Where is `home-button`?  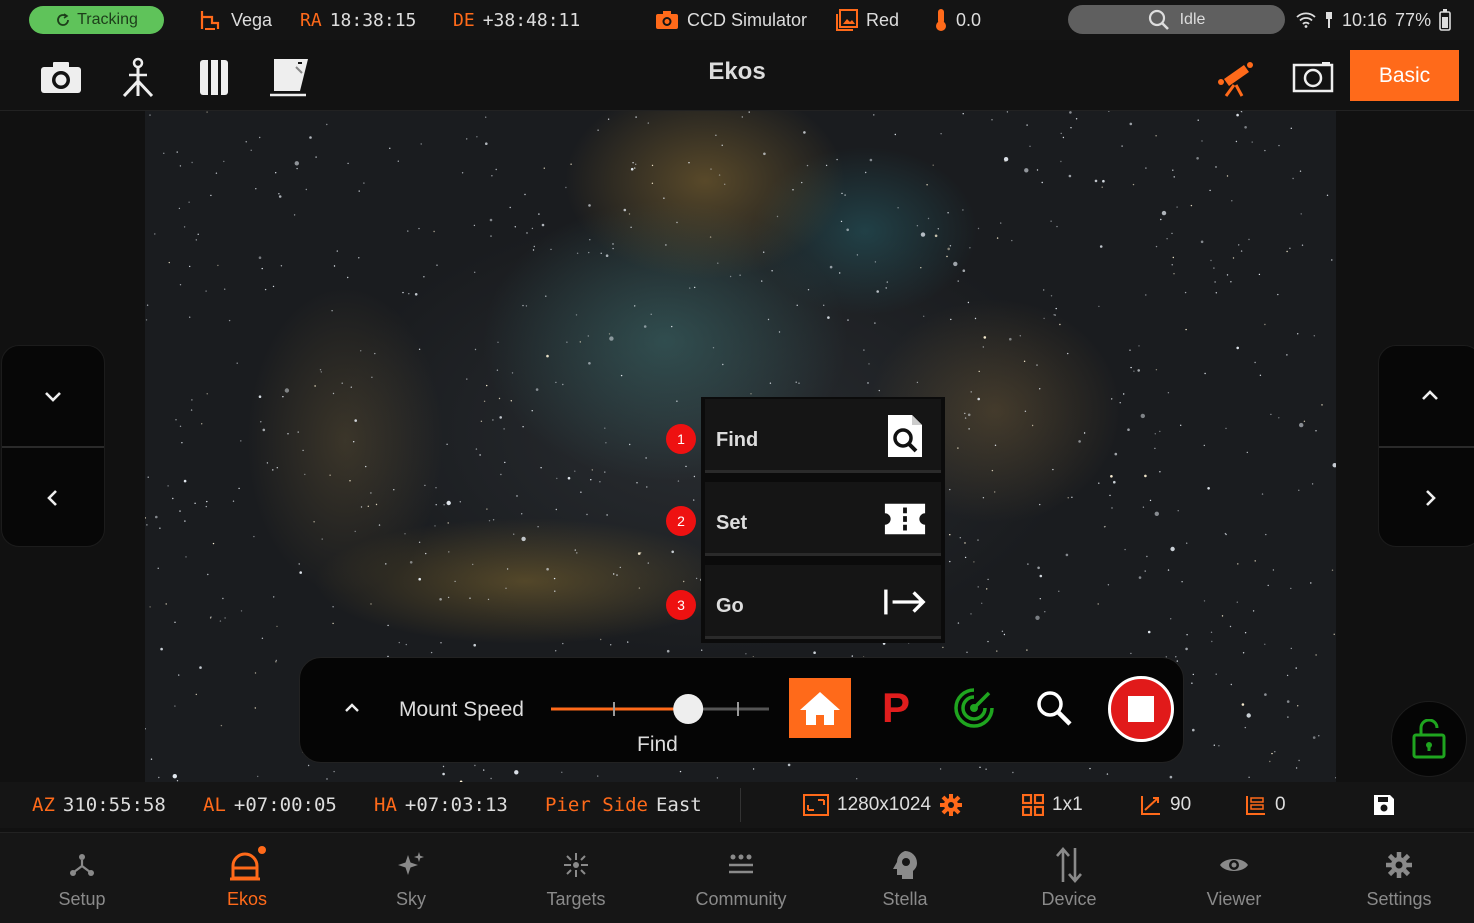
home-button is located at coordinates (820, 708).